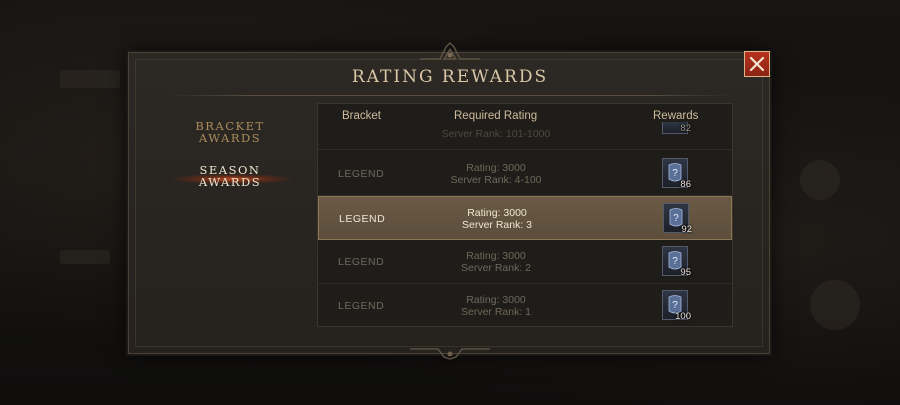 The width and height of the screenshot is (900, 405). Describe the element at coordinates (496, 116) in the screenshot. I see `column-header-required-rating: Required Rating` at that location.